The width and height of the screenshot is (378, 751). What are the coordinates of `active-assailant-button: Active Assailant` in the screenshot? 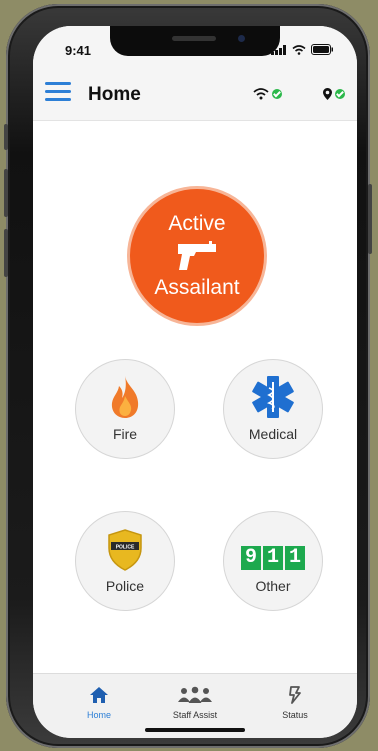 It's located at (197, 256).